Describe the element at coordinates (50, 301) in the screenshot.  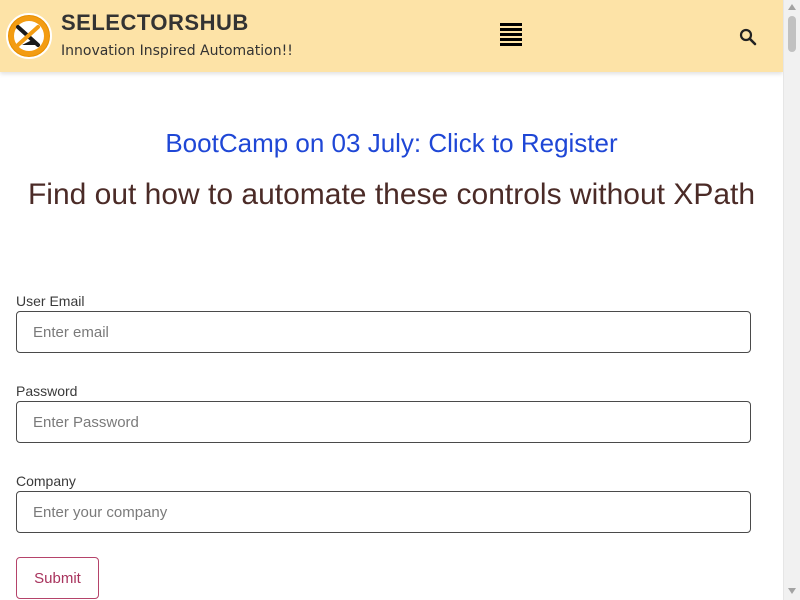
I see `user-email-label: User Email` at that location.